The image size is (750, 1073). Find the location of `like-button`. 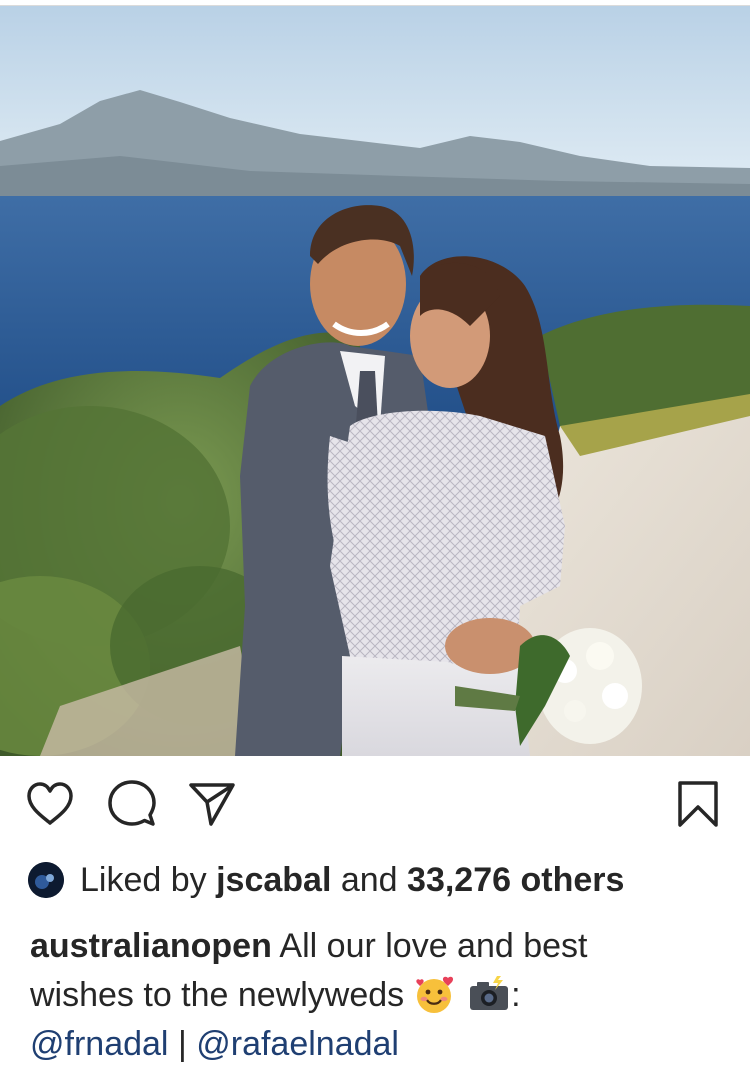

like-button is located at coordinates (50, 804).